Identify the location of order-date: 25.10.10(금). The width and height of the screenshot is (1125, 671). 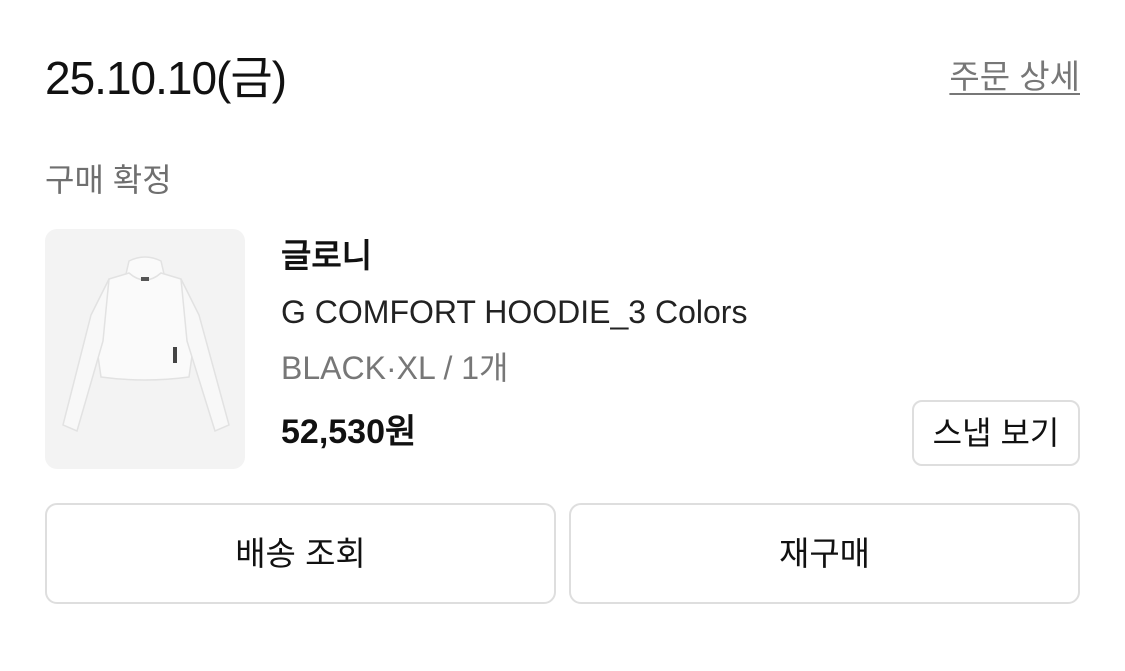
(166, 78).